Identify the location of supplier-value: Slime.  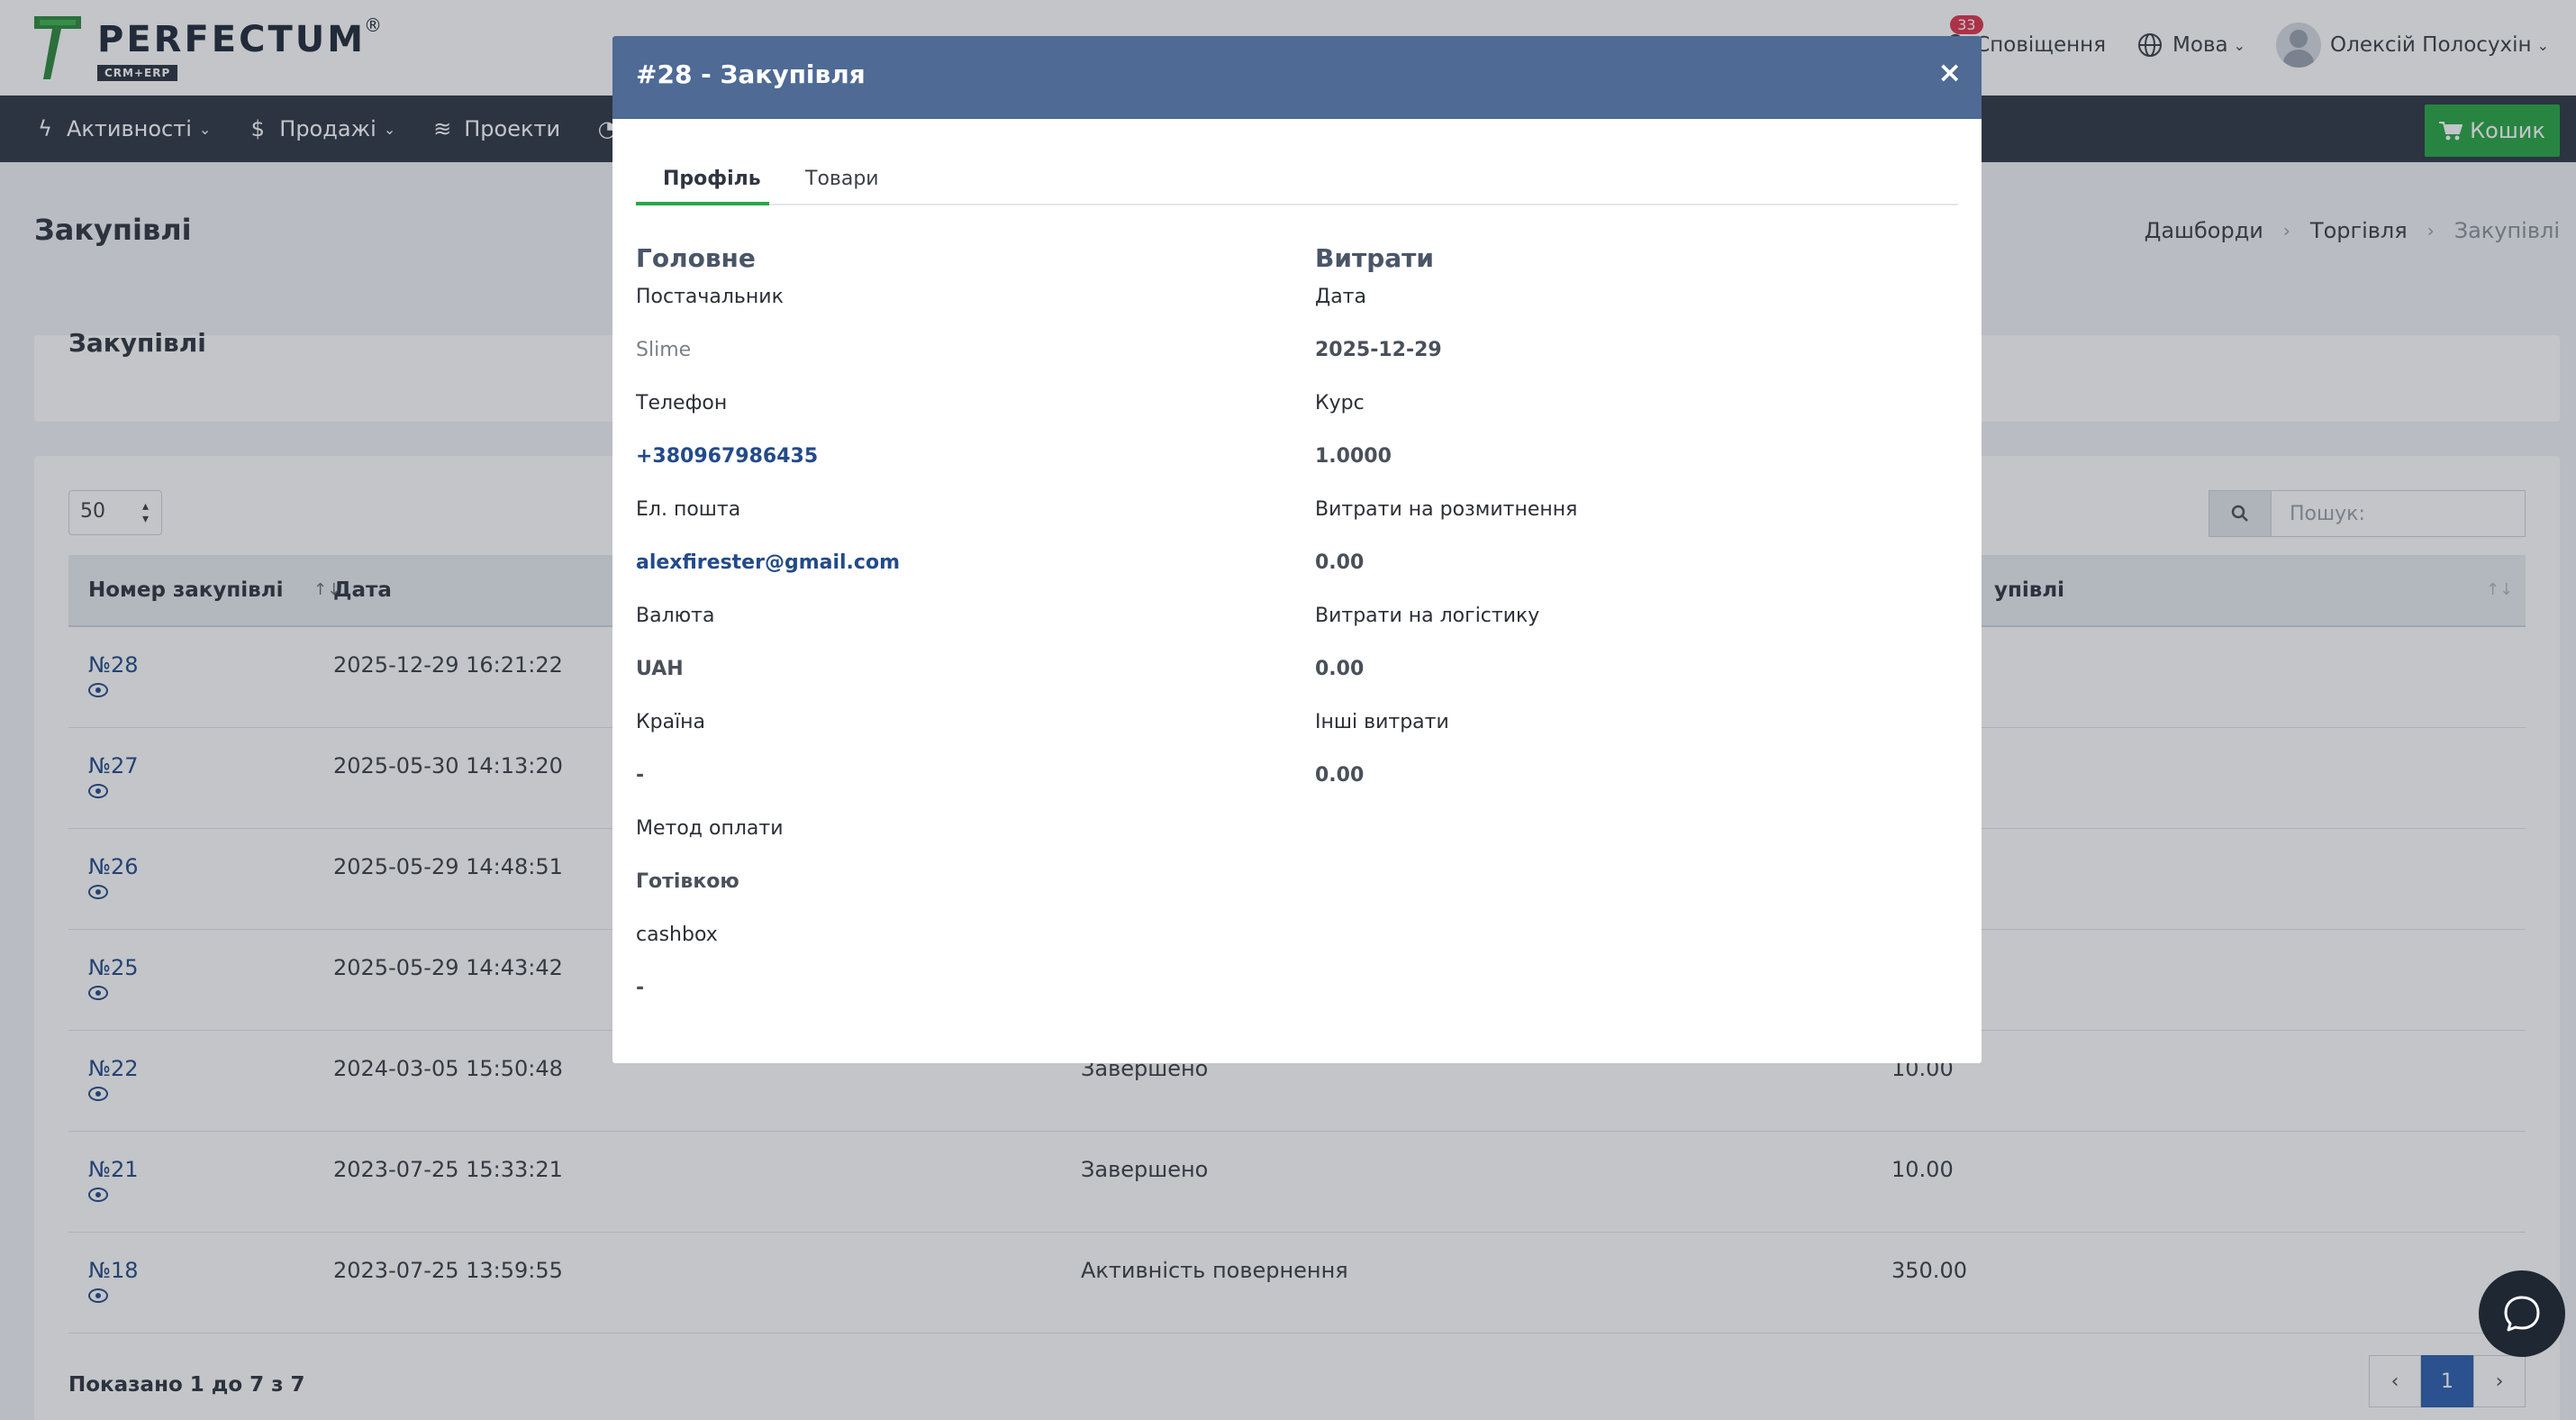
(664, 350).